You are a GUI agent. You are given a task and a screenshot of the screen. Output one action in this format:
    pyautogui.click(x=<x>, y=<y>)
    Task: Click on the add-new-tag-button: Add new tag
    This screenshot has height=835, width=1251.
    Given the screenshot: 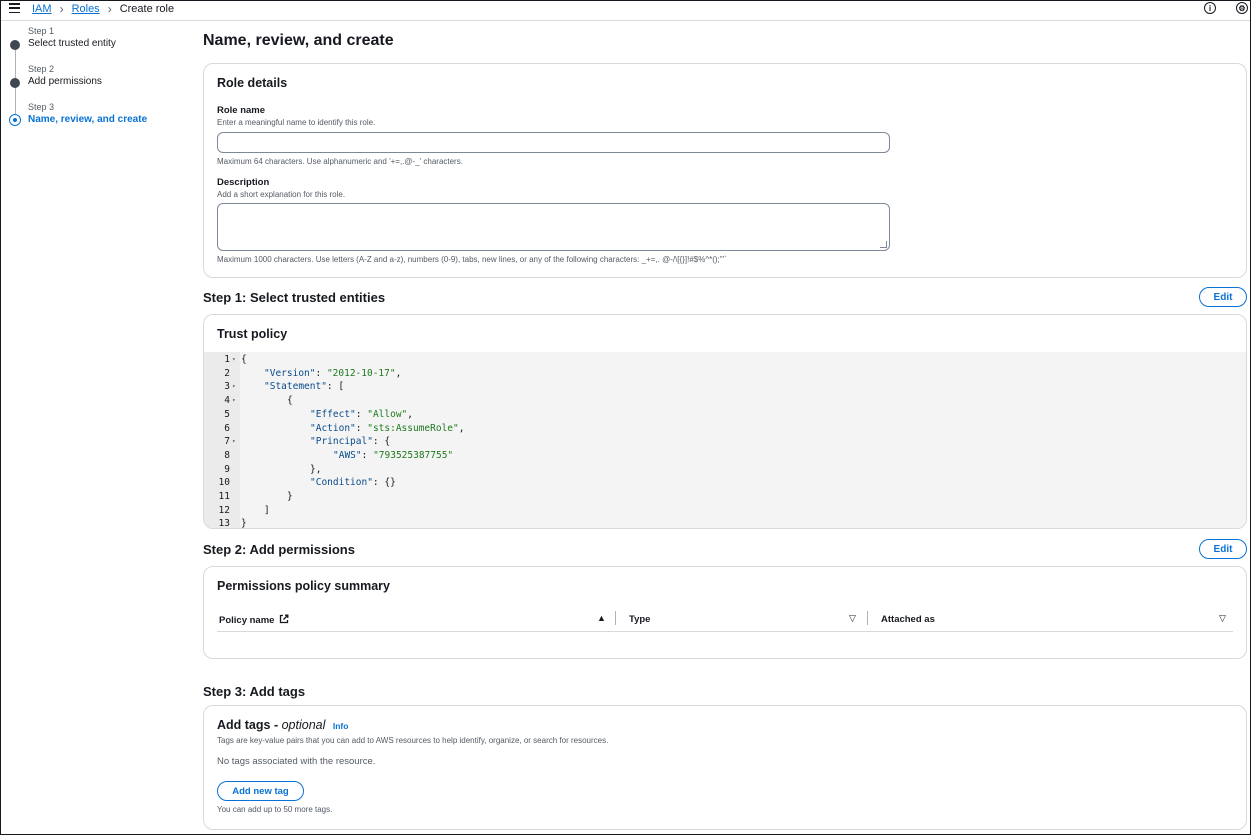 What is the action you would take?
    pyautogui.click(x=260, y=791)
    